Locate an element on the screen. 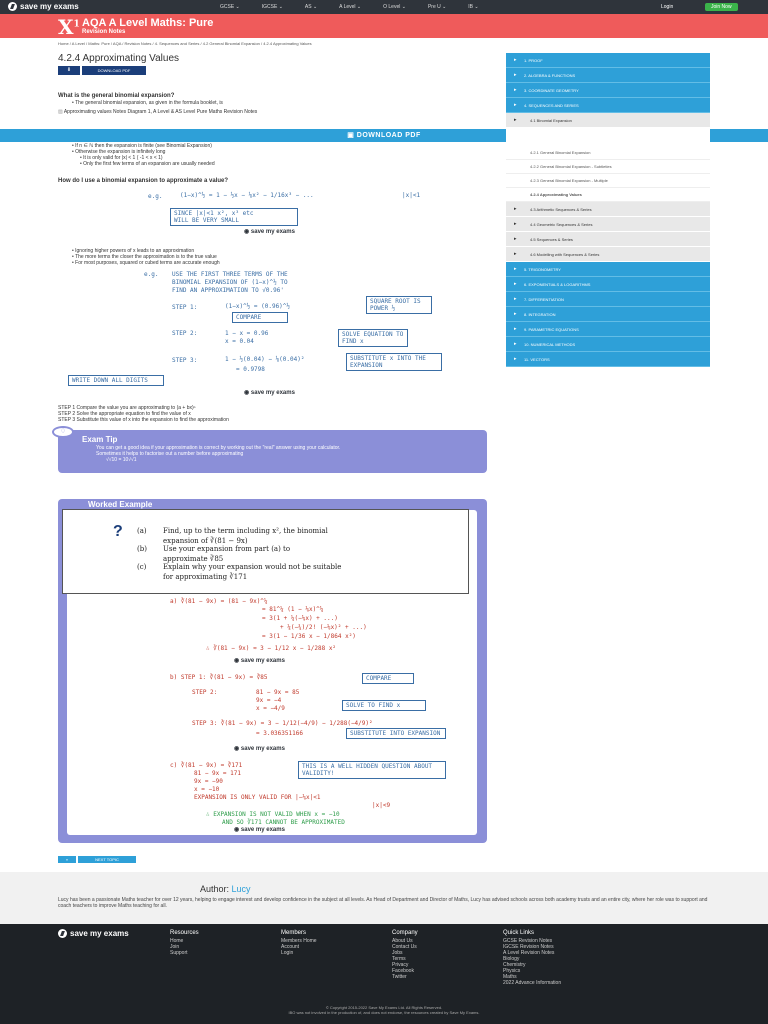 The height and width of the screenshot is (1024, 768). sol-c-line-4: x = −10 is located at coordinates (207, 789).